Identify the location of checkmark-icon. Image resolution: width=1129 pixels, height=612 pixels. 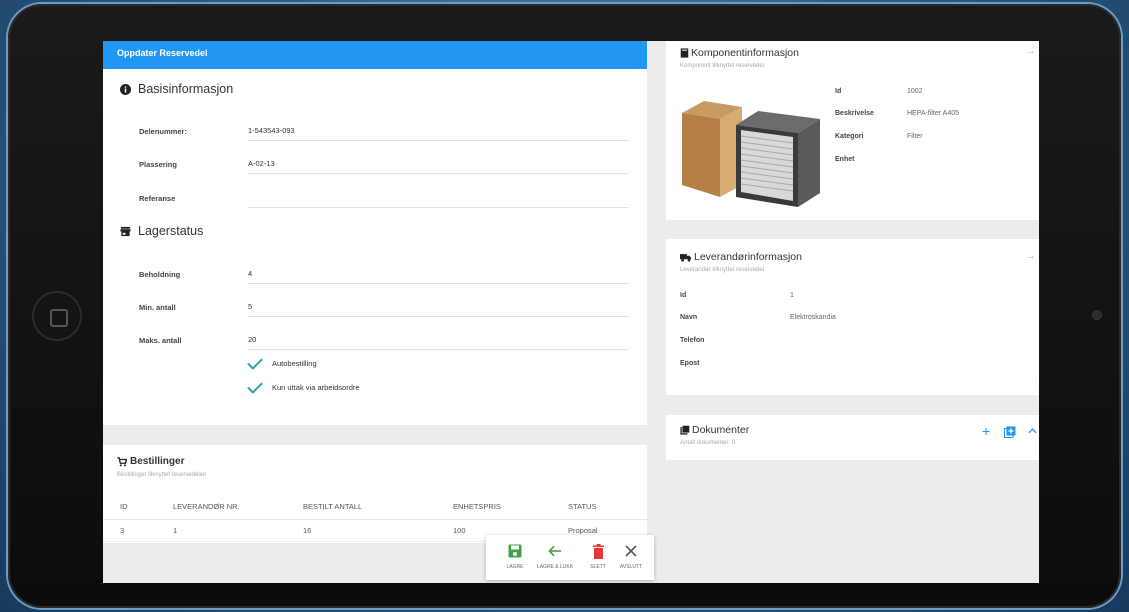
(255, 385).